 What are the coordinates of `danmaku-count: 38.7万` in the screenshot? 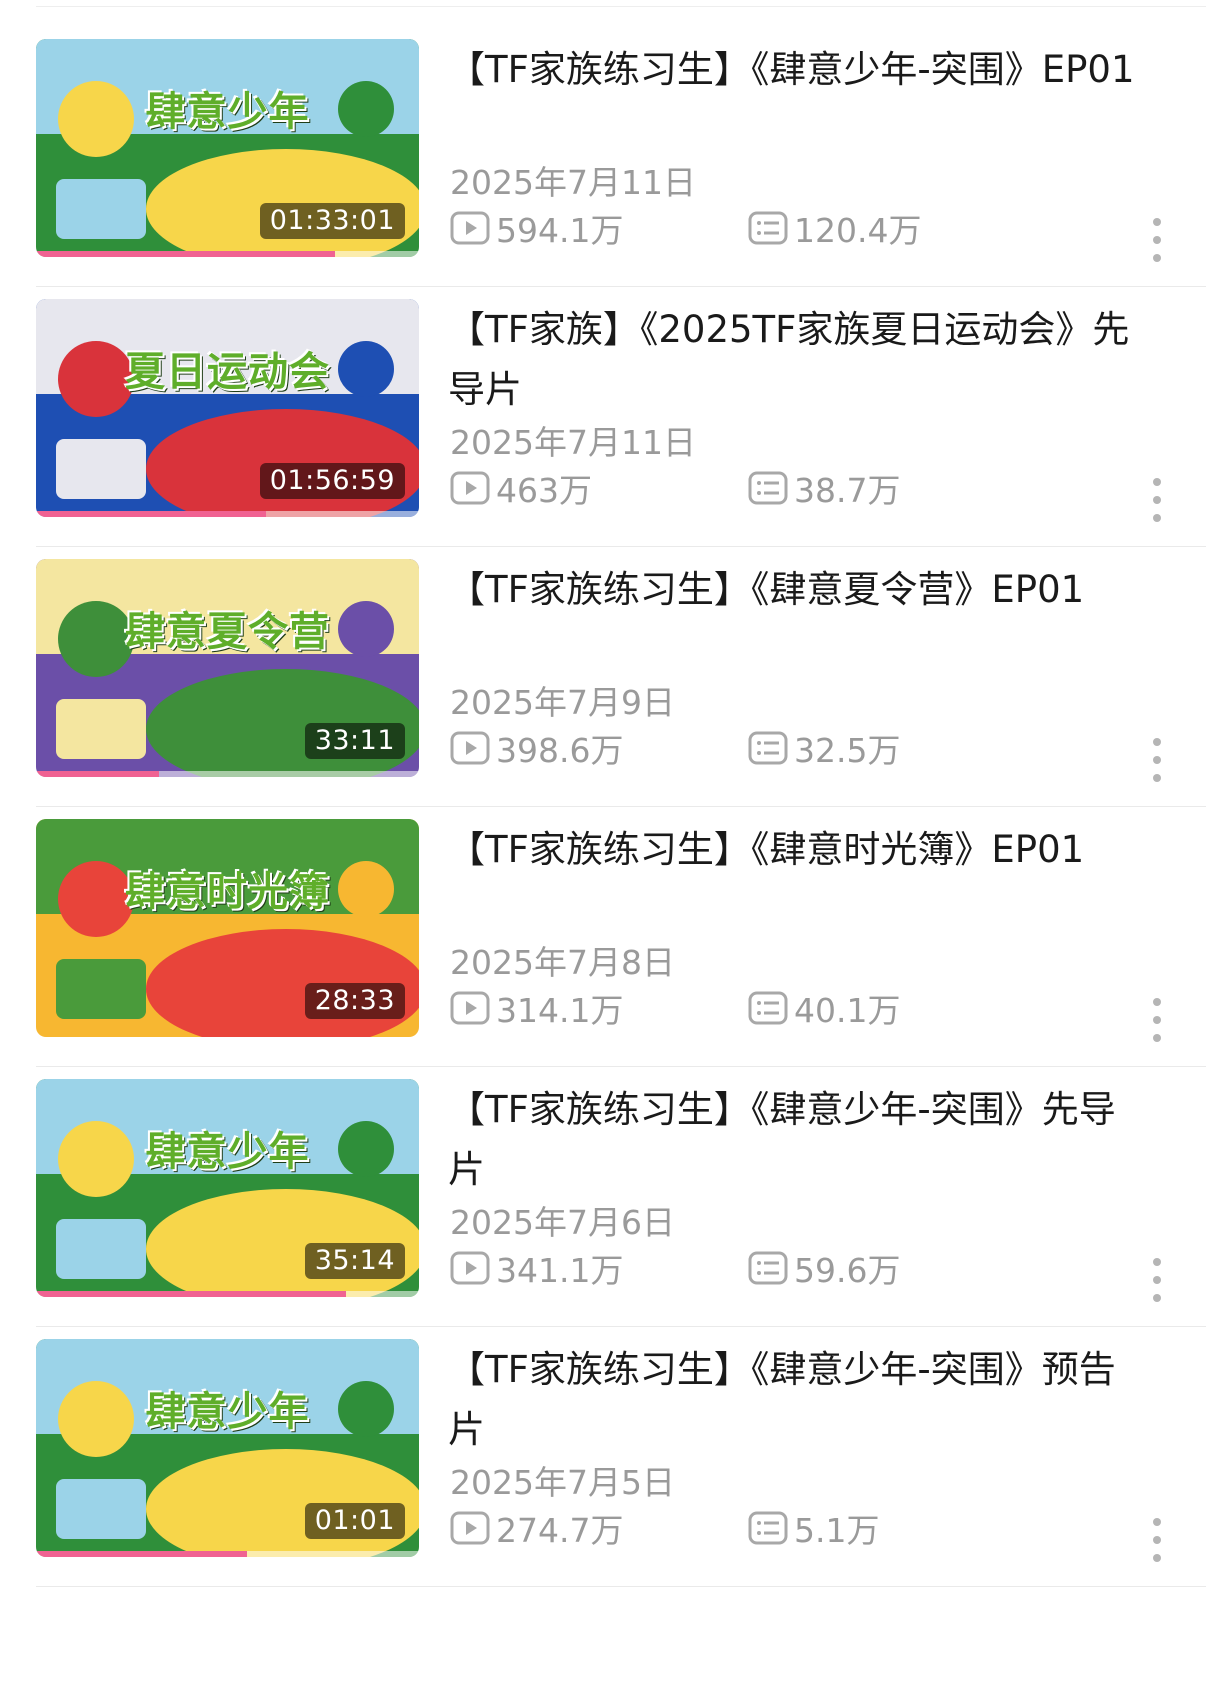 It's located at (824, 489).